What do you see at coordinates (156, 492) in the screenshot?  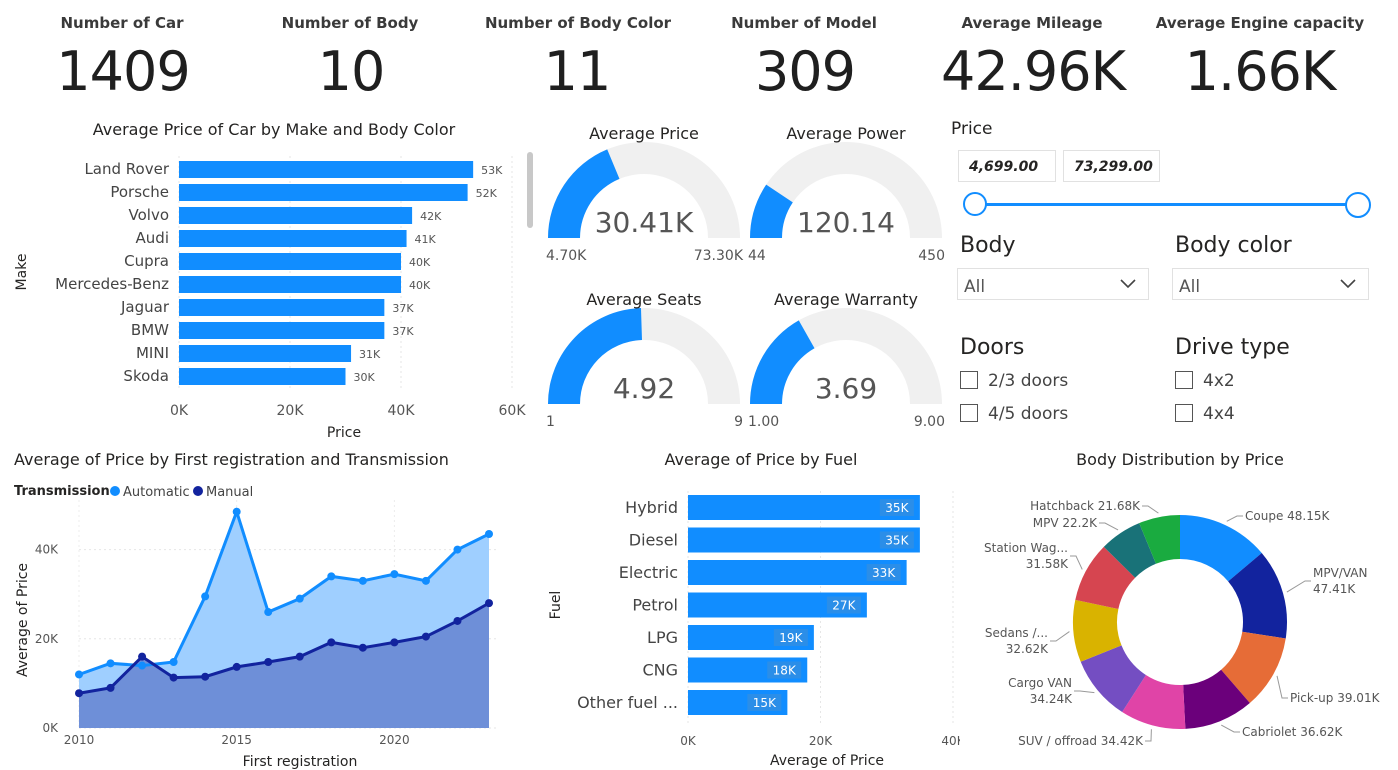 I see `legend-label: Automatic` at bounding box center [156, 492].